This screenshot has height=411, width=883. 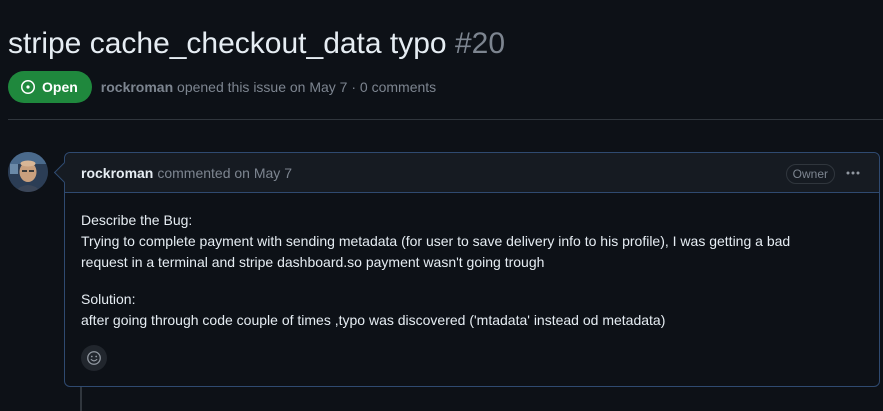 I want to click on avatar, so click(x=28, y=172).